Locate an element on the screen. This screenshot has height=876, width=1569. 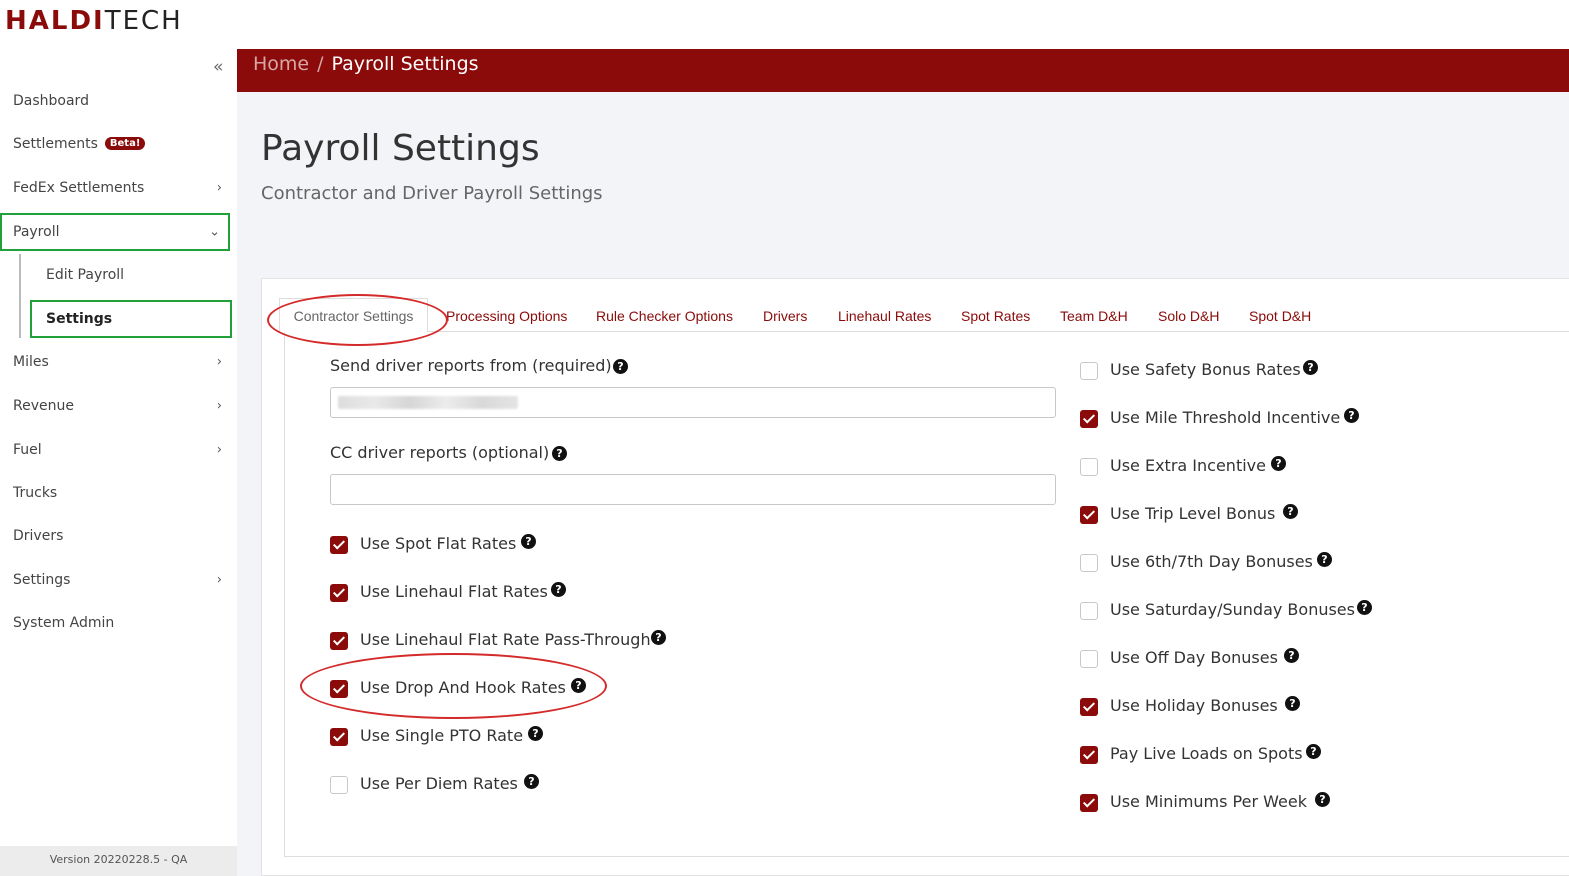
tab-rule-checker-options: Rule Checker Options is located at coordinates (664, 316).